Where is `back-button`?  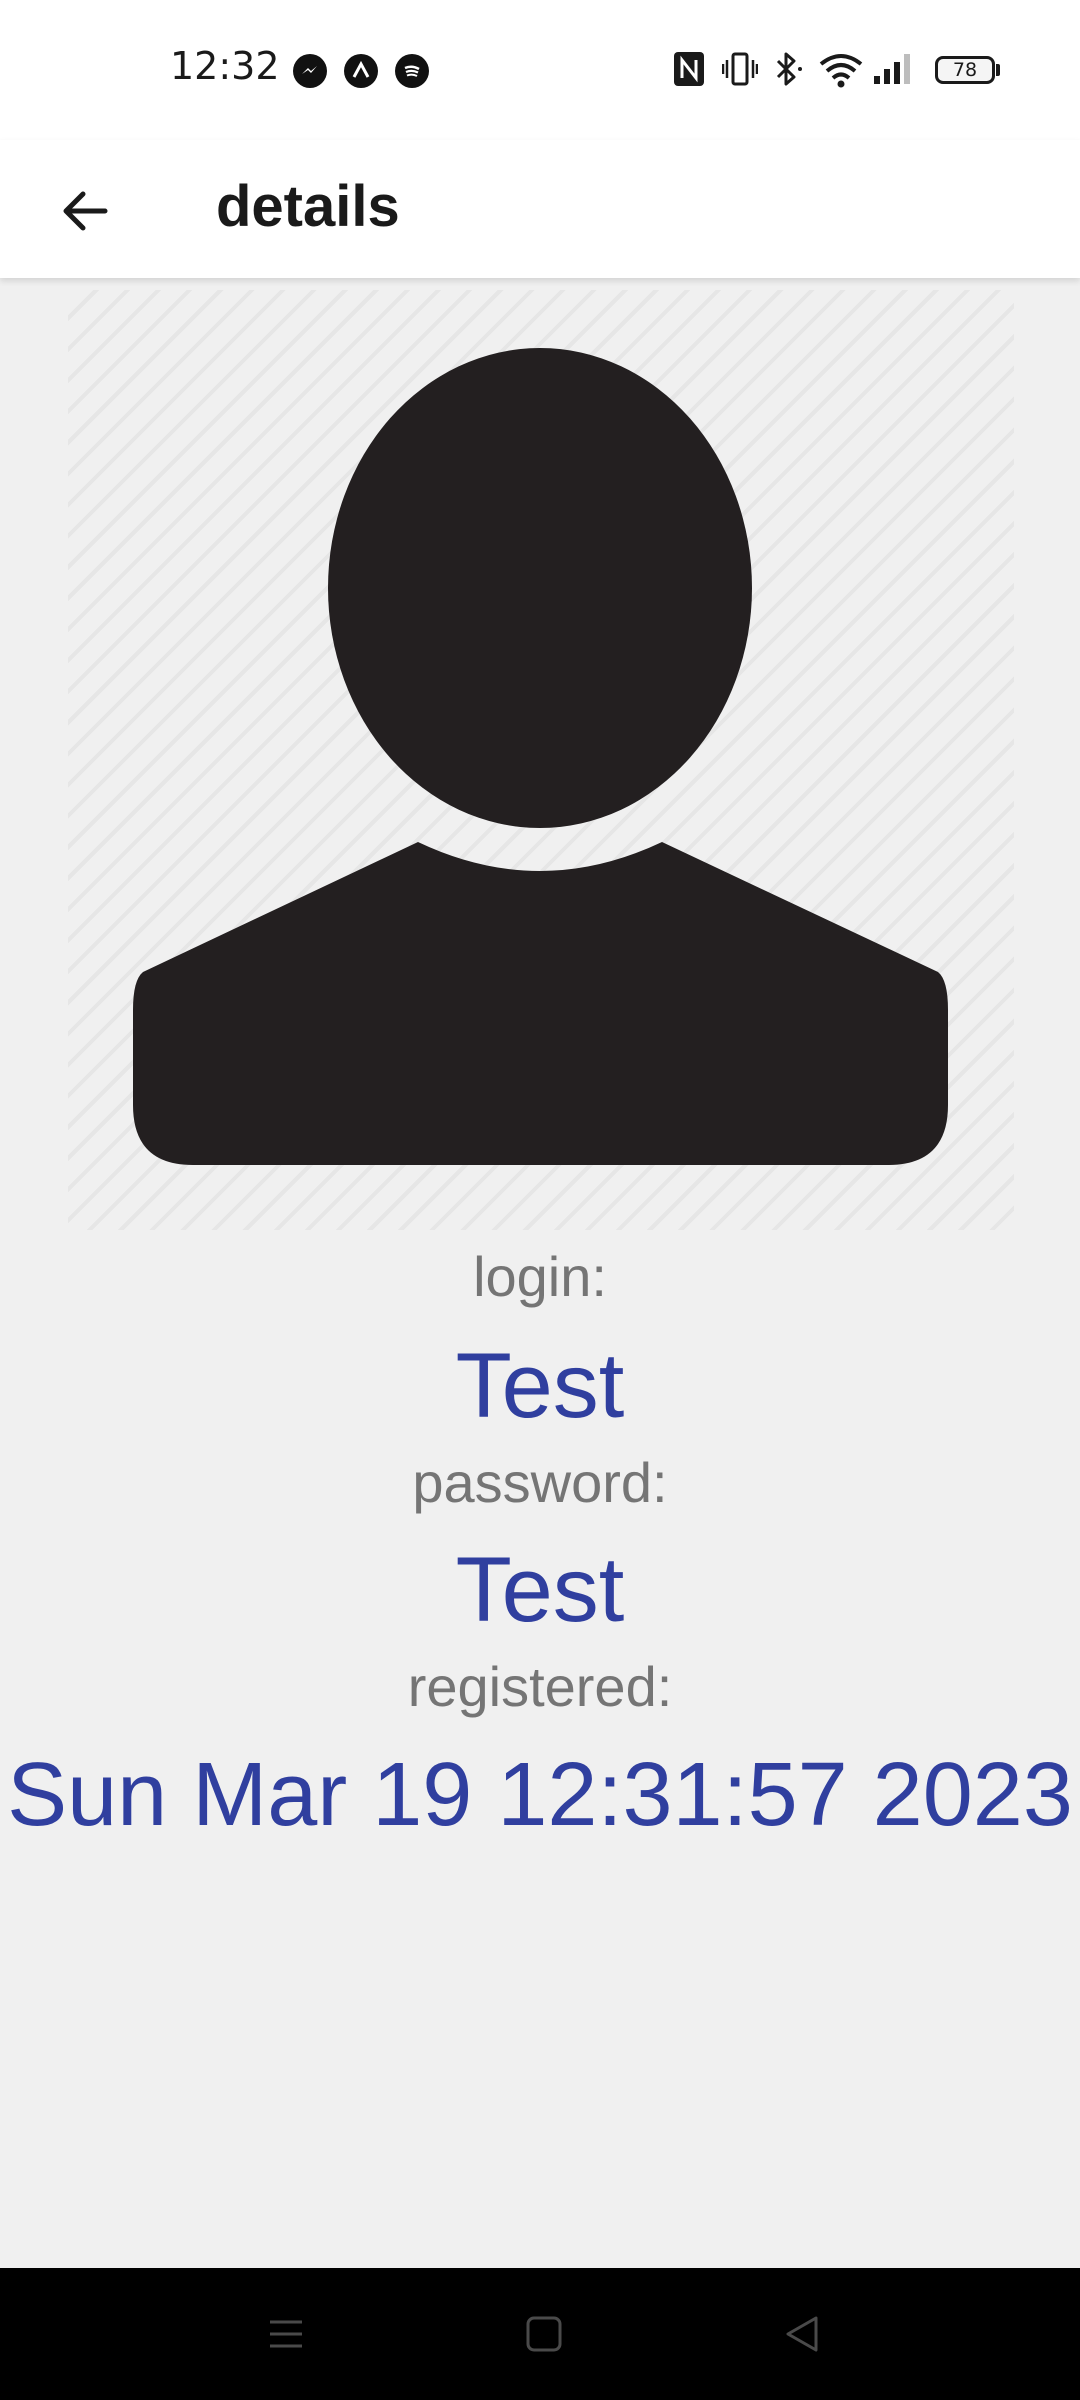 back-button is located at coordinates (85, 211).